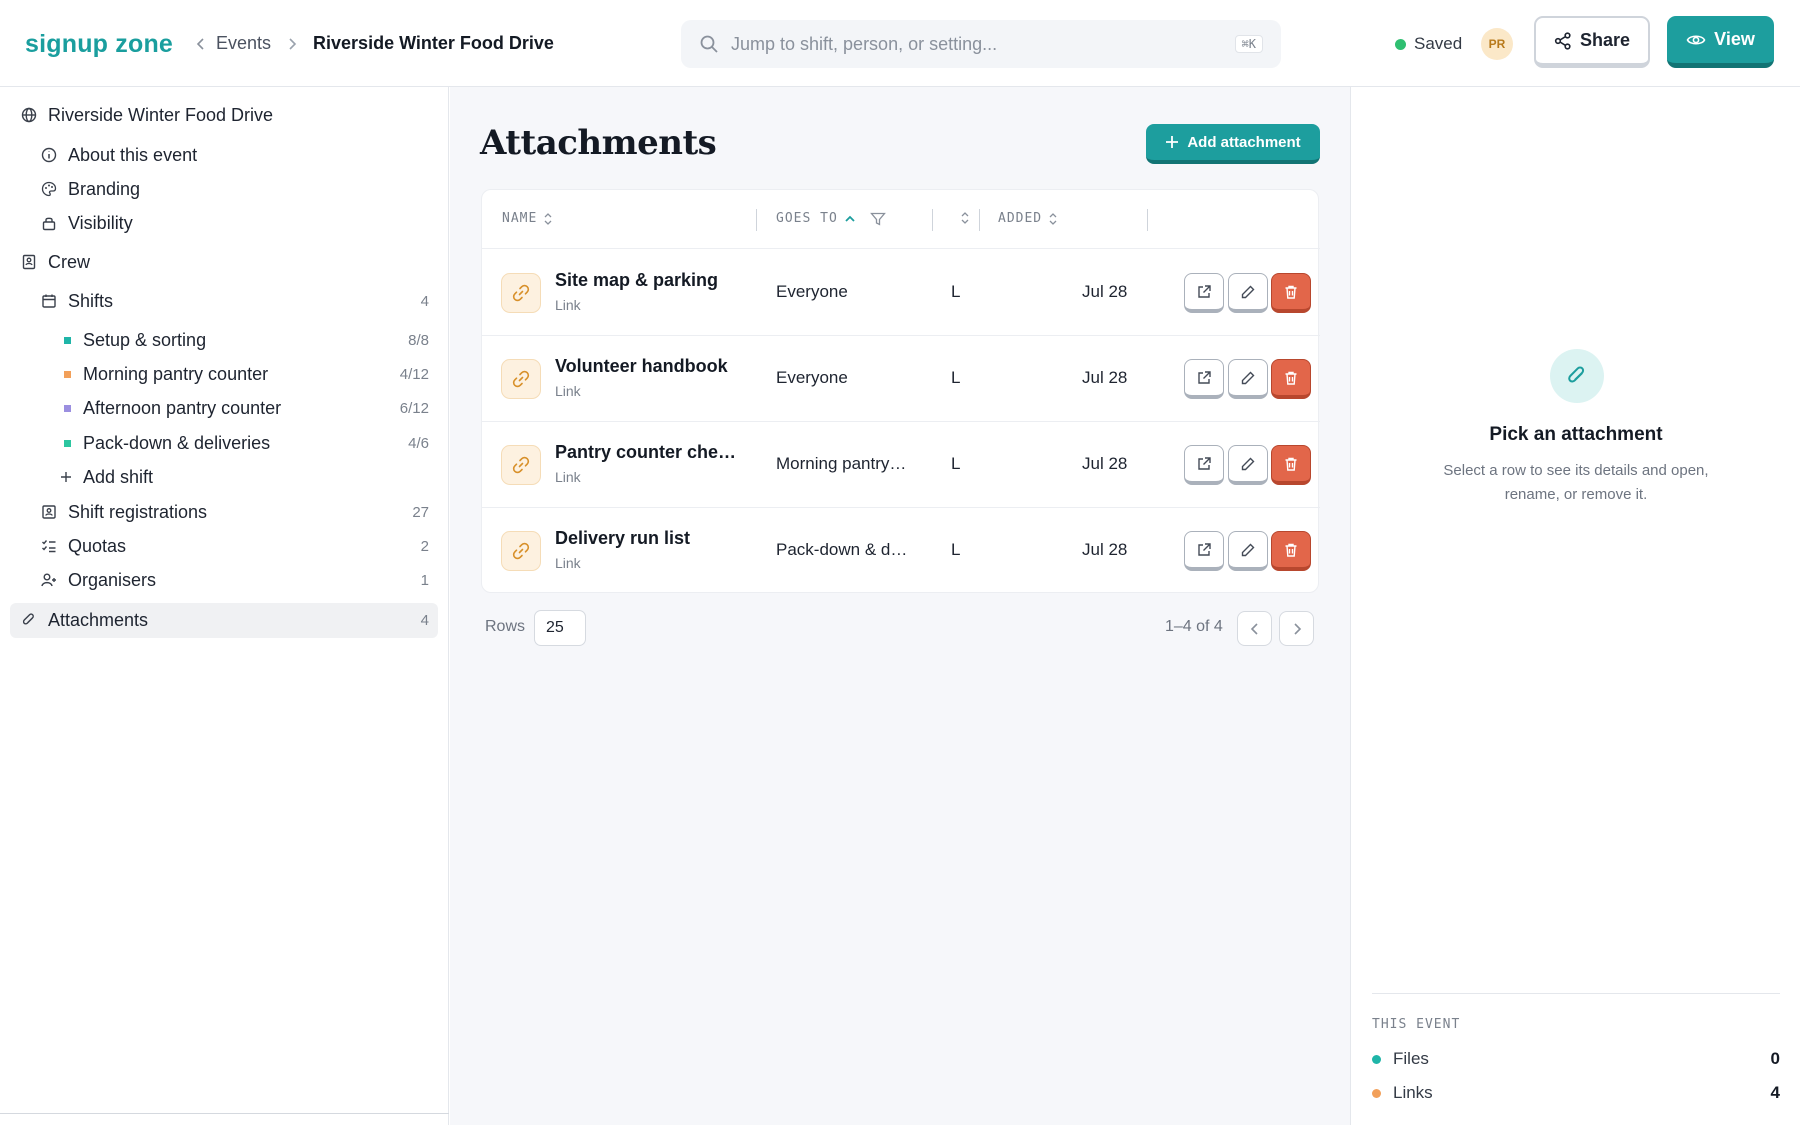  What do you see at coordinates (138, 511) in the screenshot?
I see `sidebar-item-label: Shift registrations` at bounding box center [138, 511].